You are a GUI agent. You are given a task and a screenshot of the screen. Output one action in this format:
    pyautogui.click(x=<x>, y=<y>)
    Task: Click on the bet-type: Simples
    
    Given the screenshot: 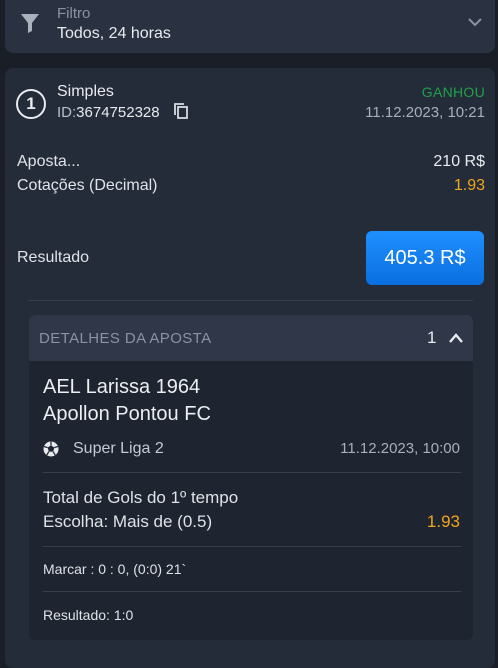 What is the action you would take?
    pyautogui.click(x=85, y=91)
    